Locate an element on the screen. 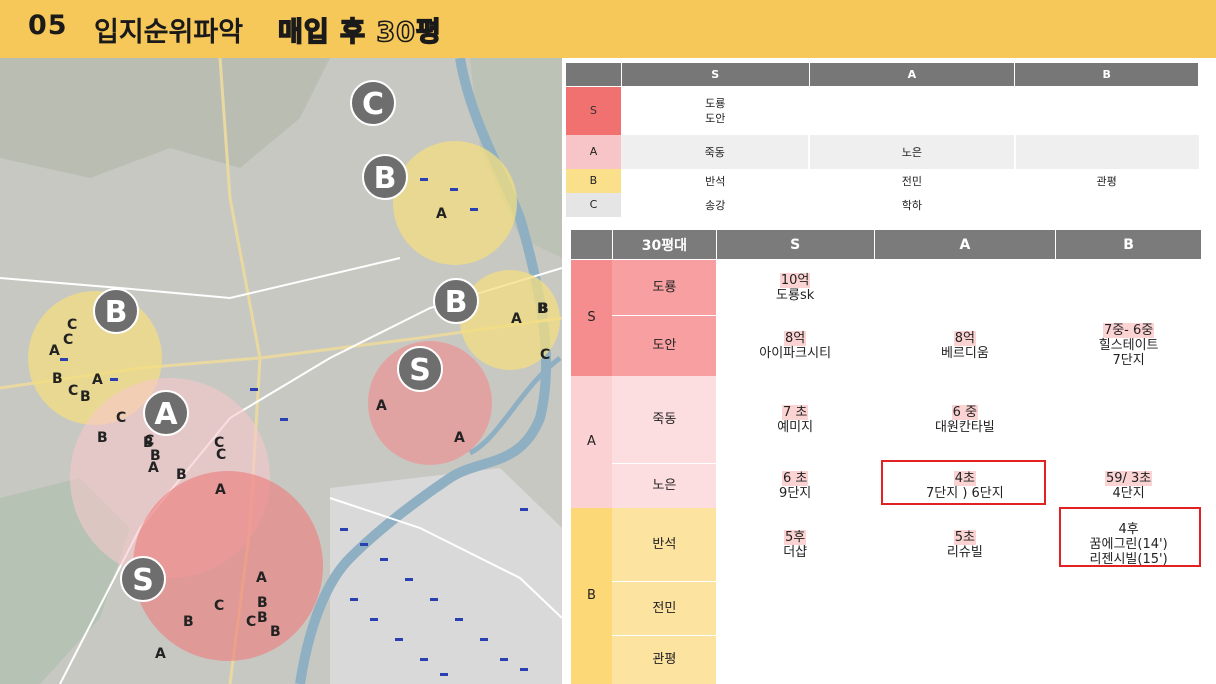  price-table-header-cell: A is located at coordinates (965, 244).